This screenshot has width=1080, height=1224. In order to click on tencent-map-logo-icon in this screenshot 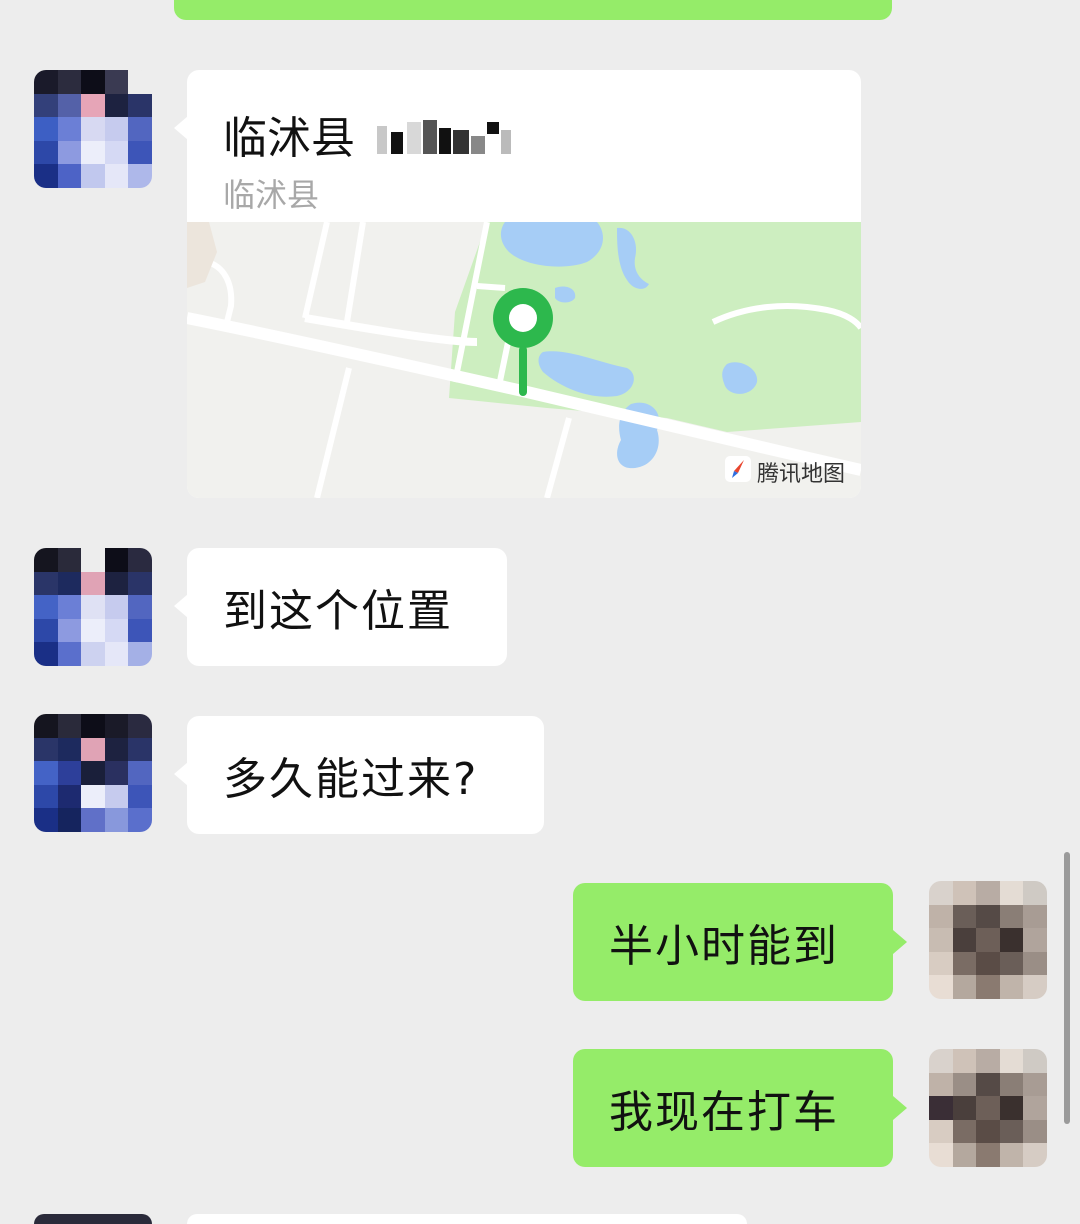, I will do `click(737, 472)`.